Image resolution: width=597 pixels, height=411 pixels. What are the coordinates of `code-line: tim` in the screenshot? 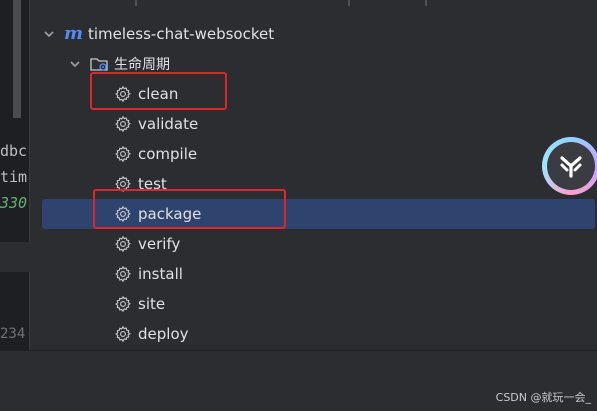 It's located at (14, 177).